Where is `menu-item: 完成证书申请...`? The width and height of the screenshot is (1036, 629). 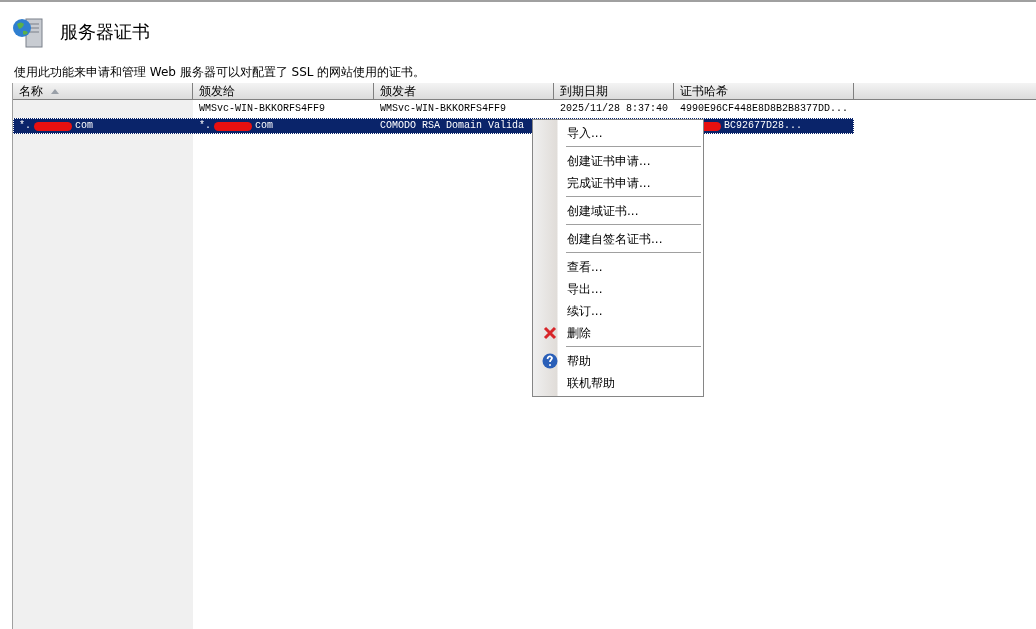
menu-item: 完成证书申请... is located at coordinates (618, 183).